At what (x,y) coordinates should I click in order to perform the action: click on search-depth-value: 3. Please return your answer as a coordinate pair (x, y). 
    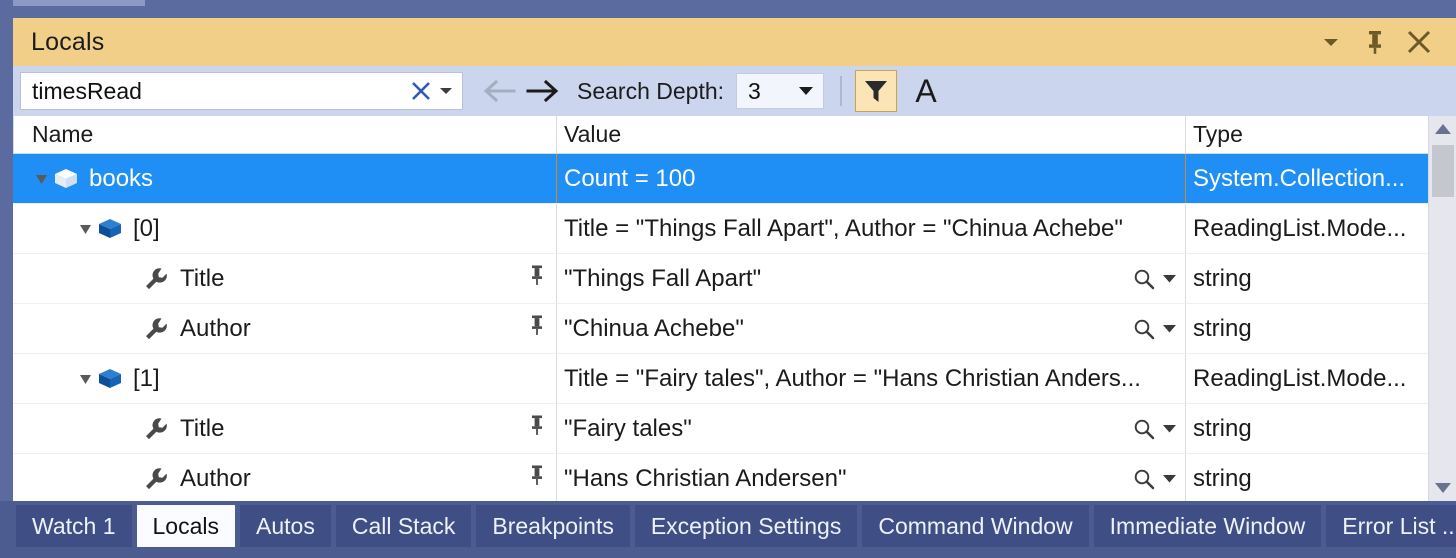
    Looking at the image, I should click on (754, 90).